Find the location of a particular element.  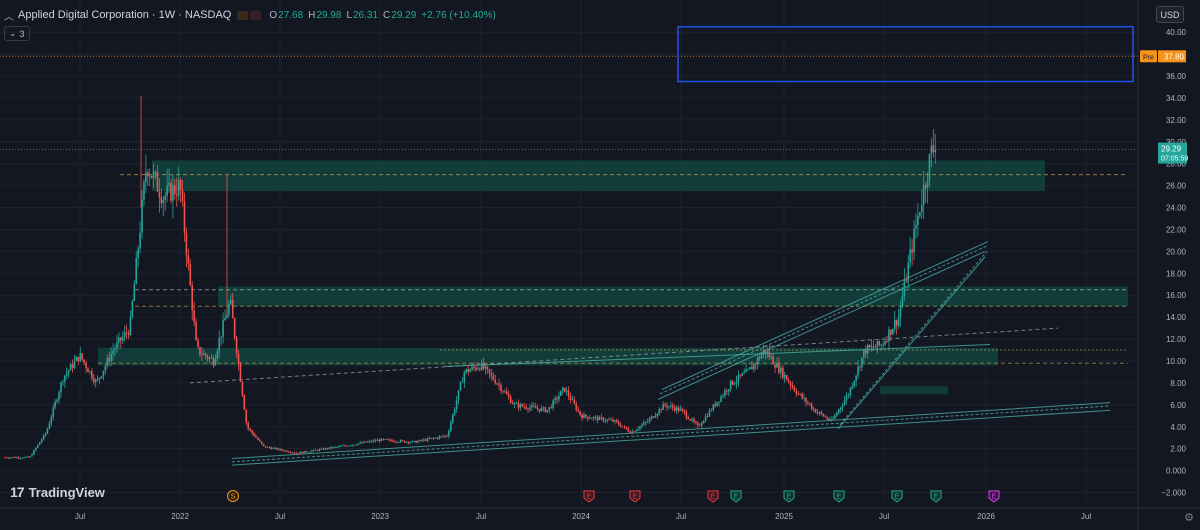

settings-gear-icon: ⚙ is located at coordinates (1189, 517).